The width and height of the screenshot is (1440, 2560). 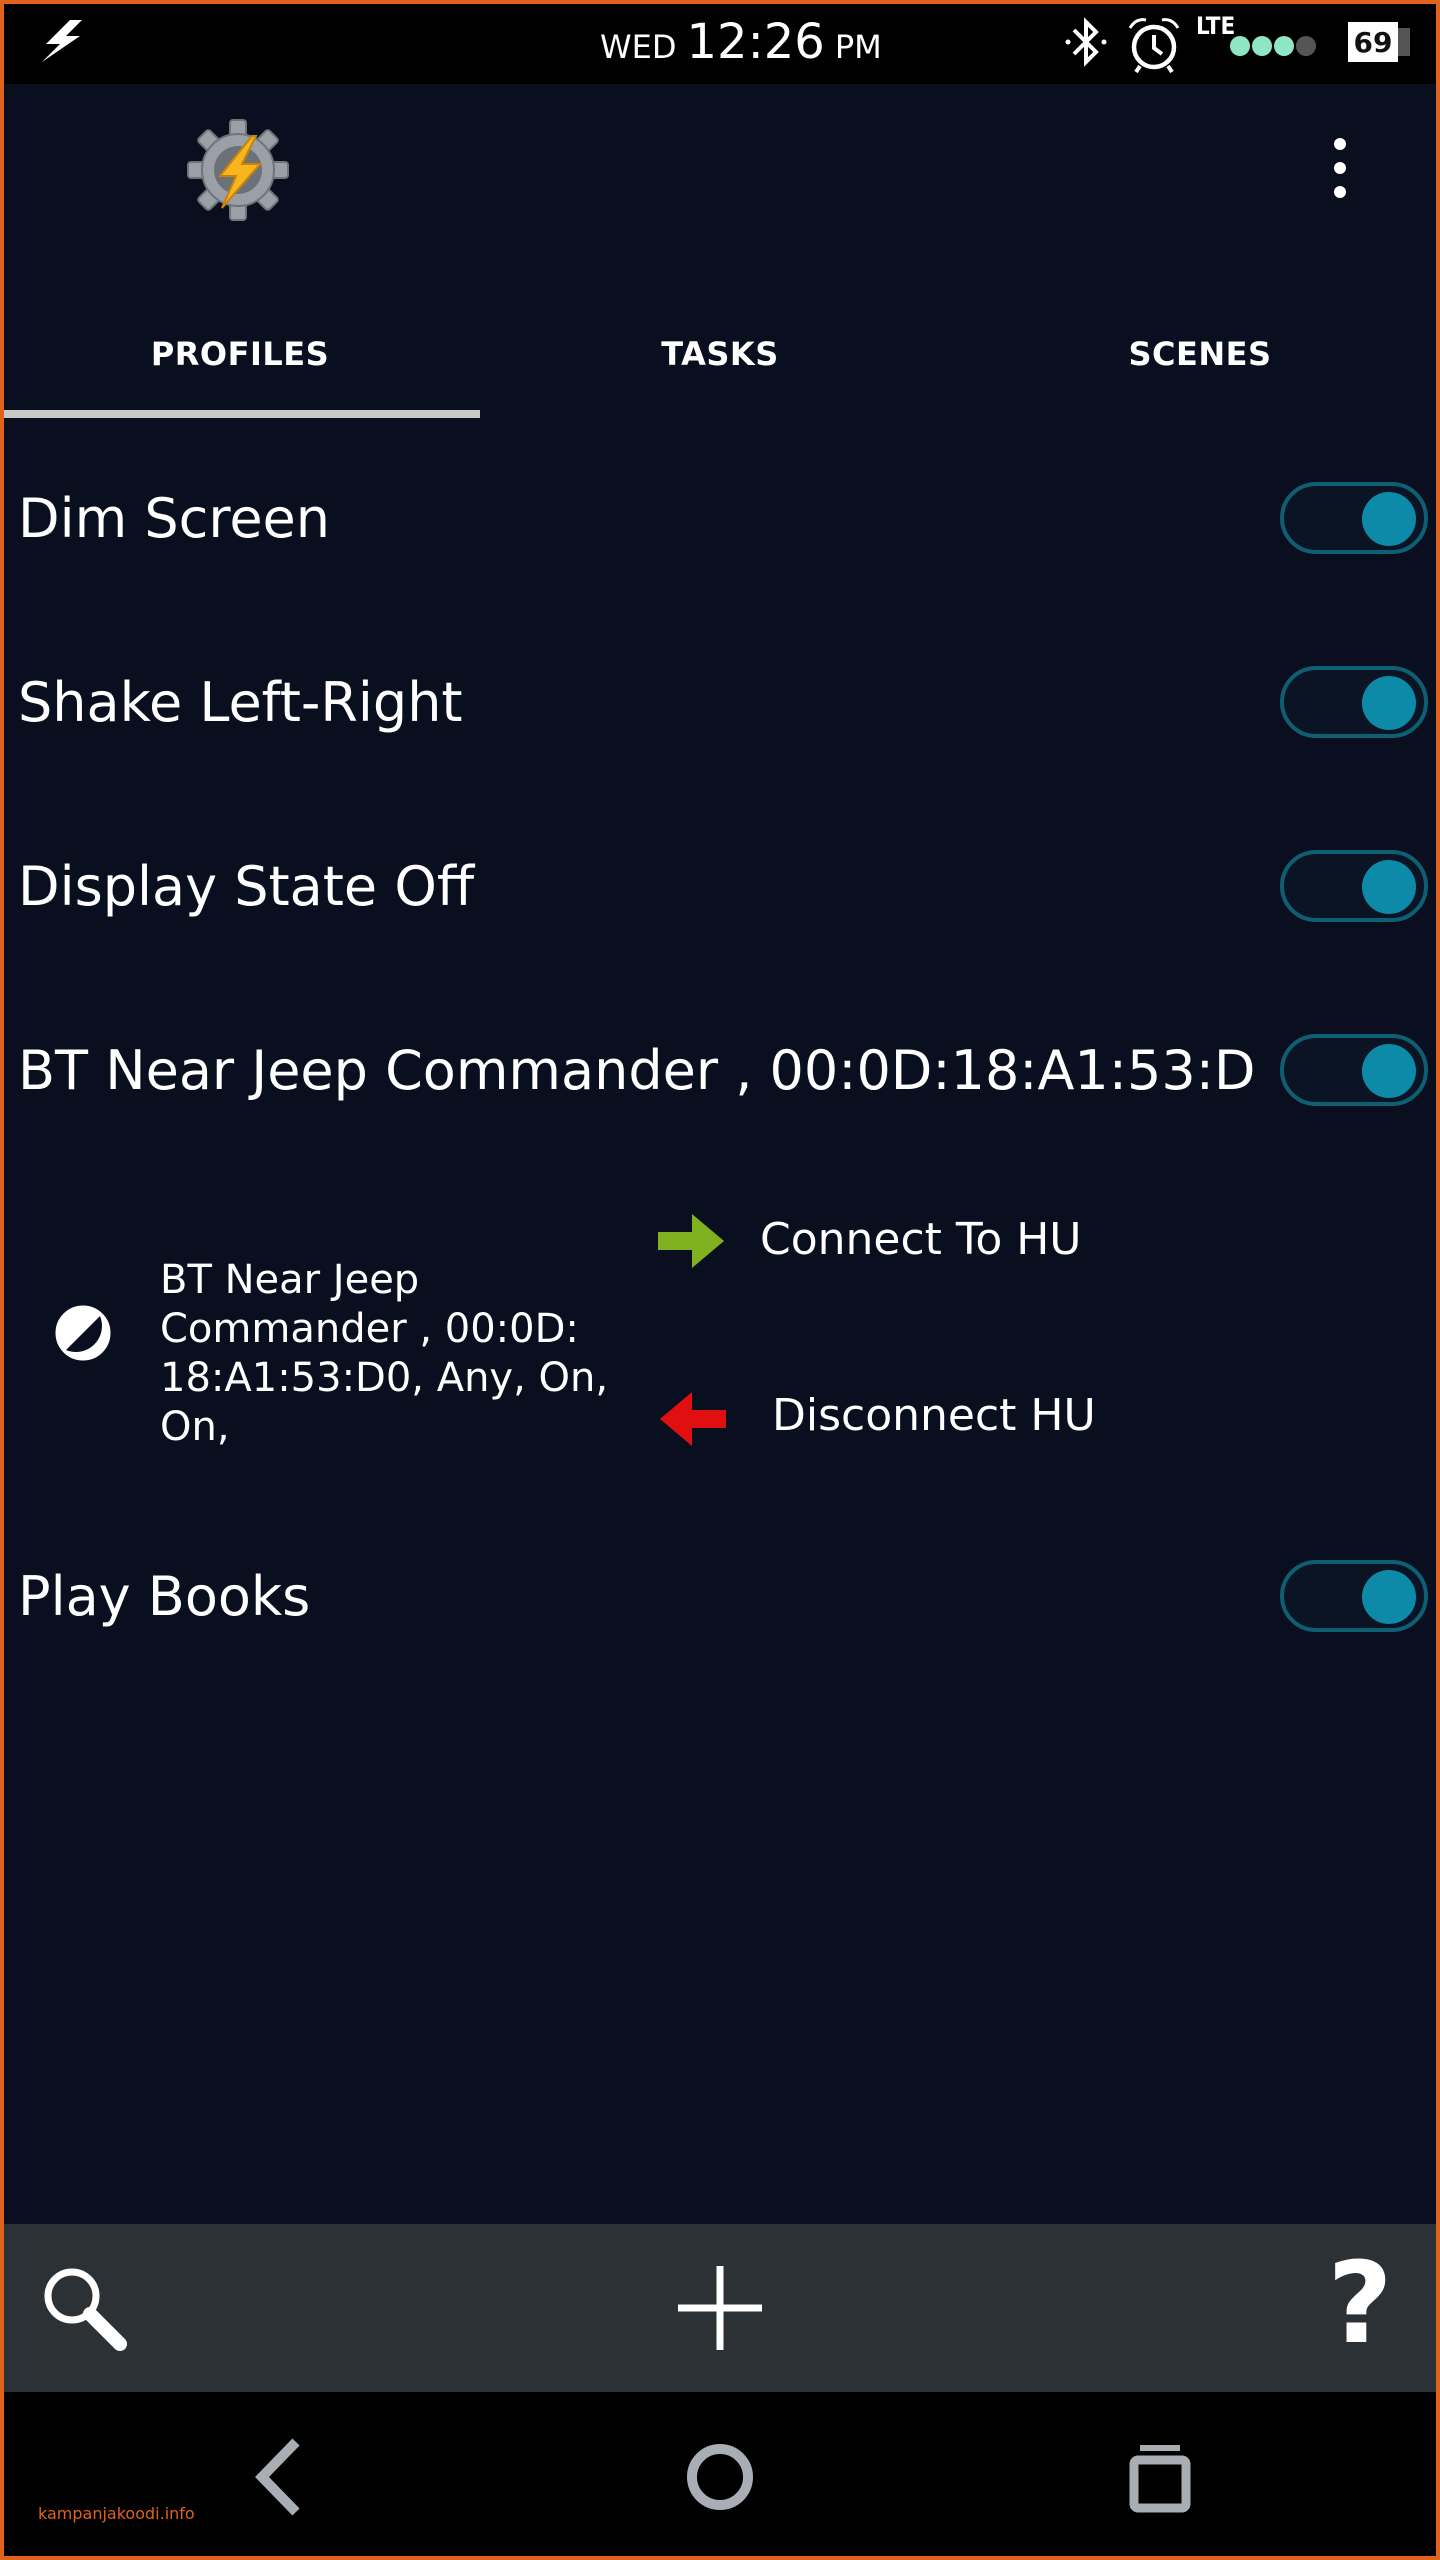 What do you see at coordinates (164, 1596) in the screenshot?
I see `profile-name: Play Books` at bounding box center [164, 1596].